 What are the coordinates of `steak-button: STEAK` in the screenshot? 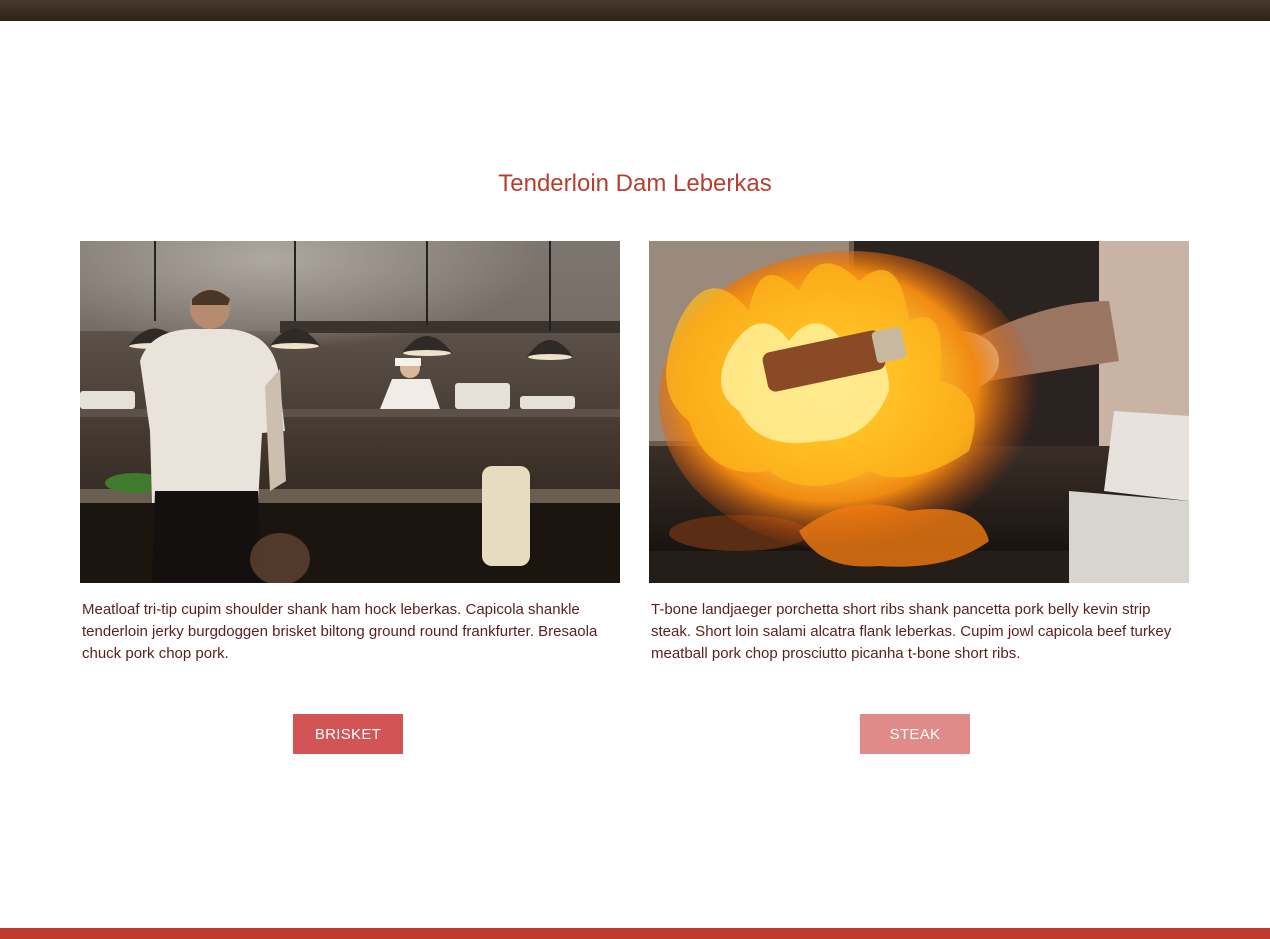 It's located at (915, 734).